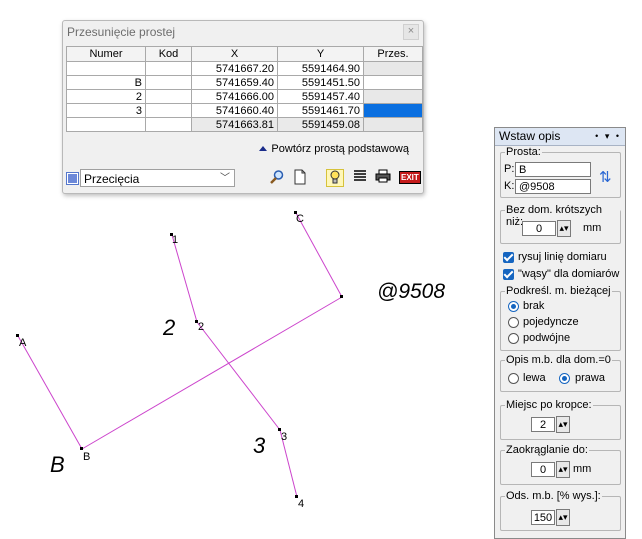 This screenshot has width=642, height=539. I want to click on col-x: X, so click(234, 54).